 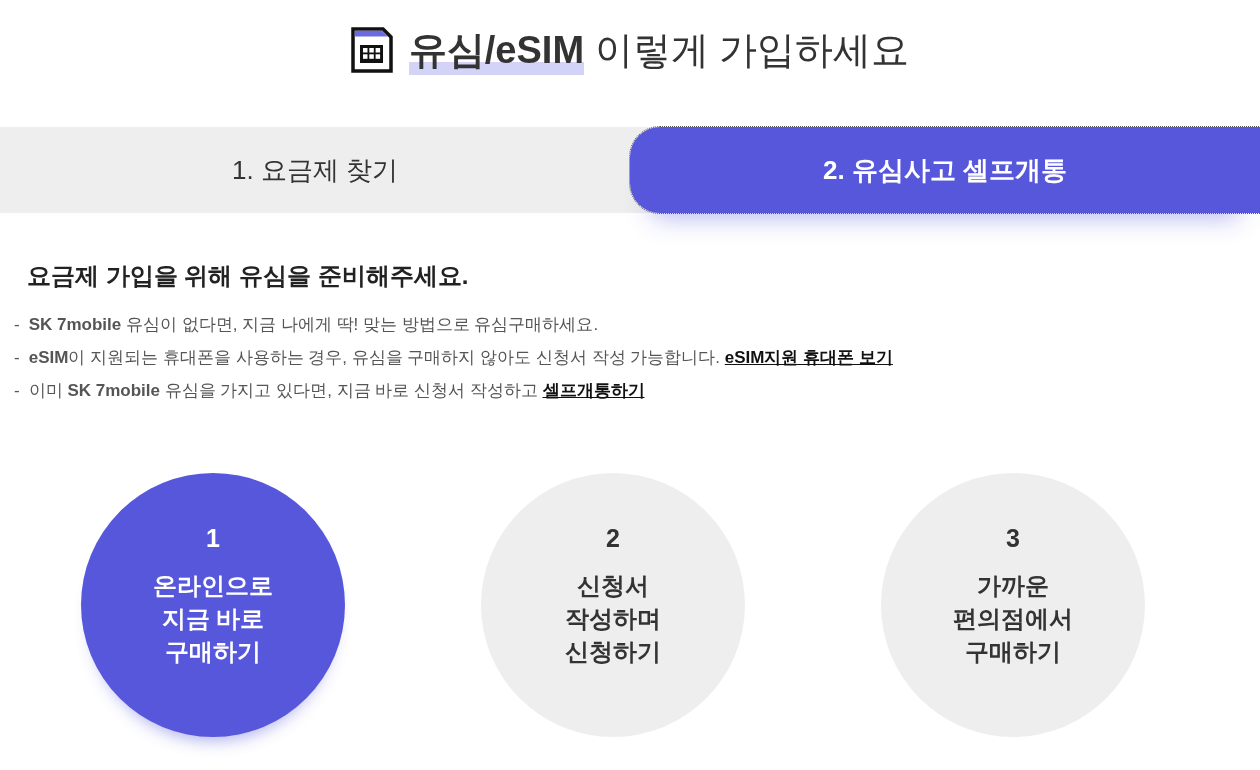 I want to click on step-number: 3, so click(x=1013, y=538).